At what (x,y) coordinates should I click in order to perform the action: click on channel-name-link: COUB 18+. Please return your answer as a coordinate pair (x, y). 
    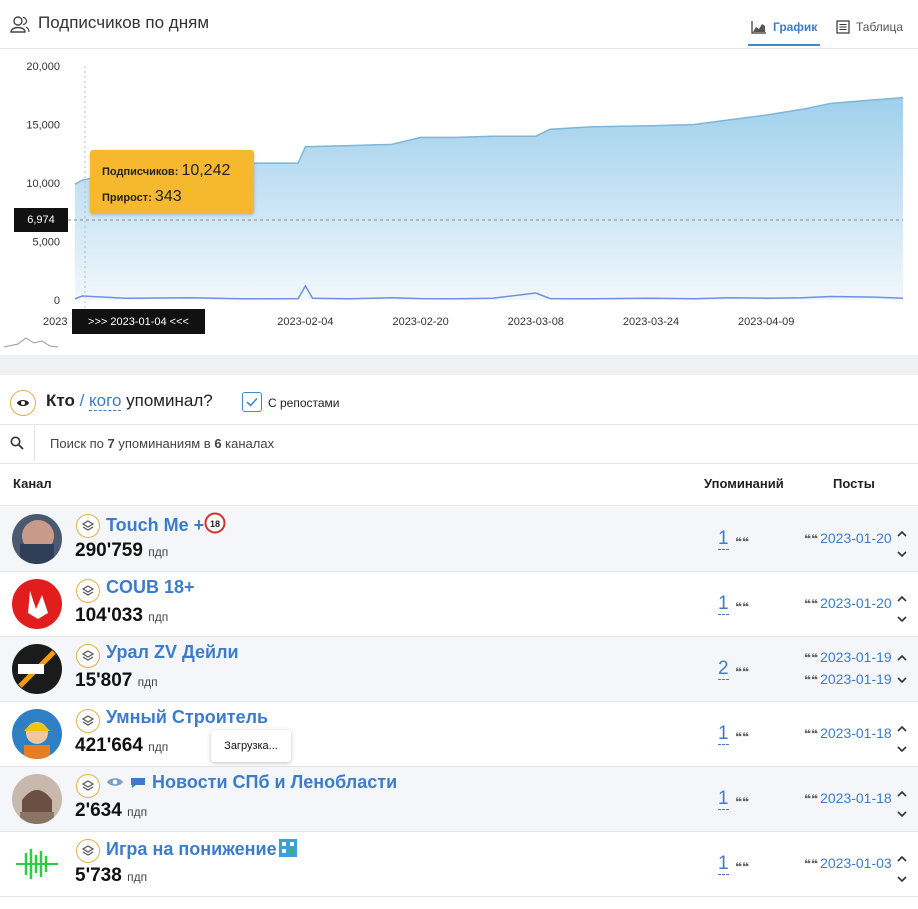
    Looking at the image, I should click on (150, 587).